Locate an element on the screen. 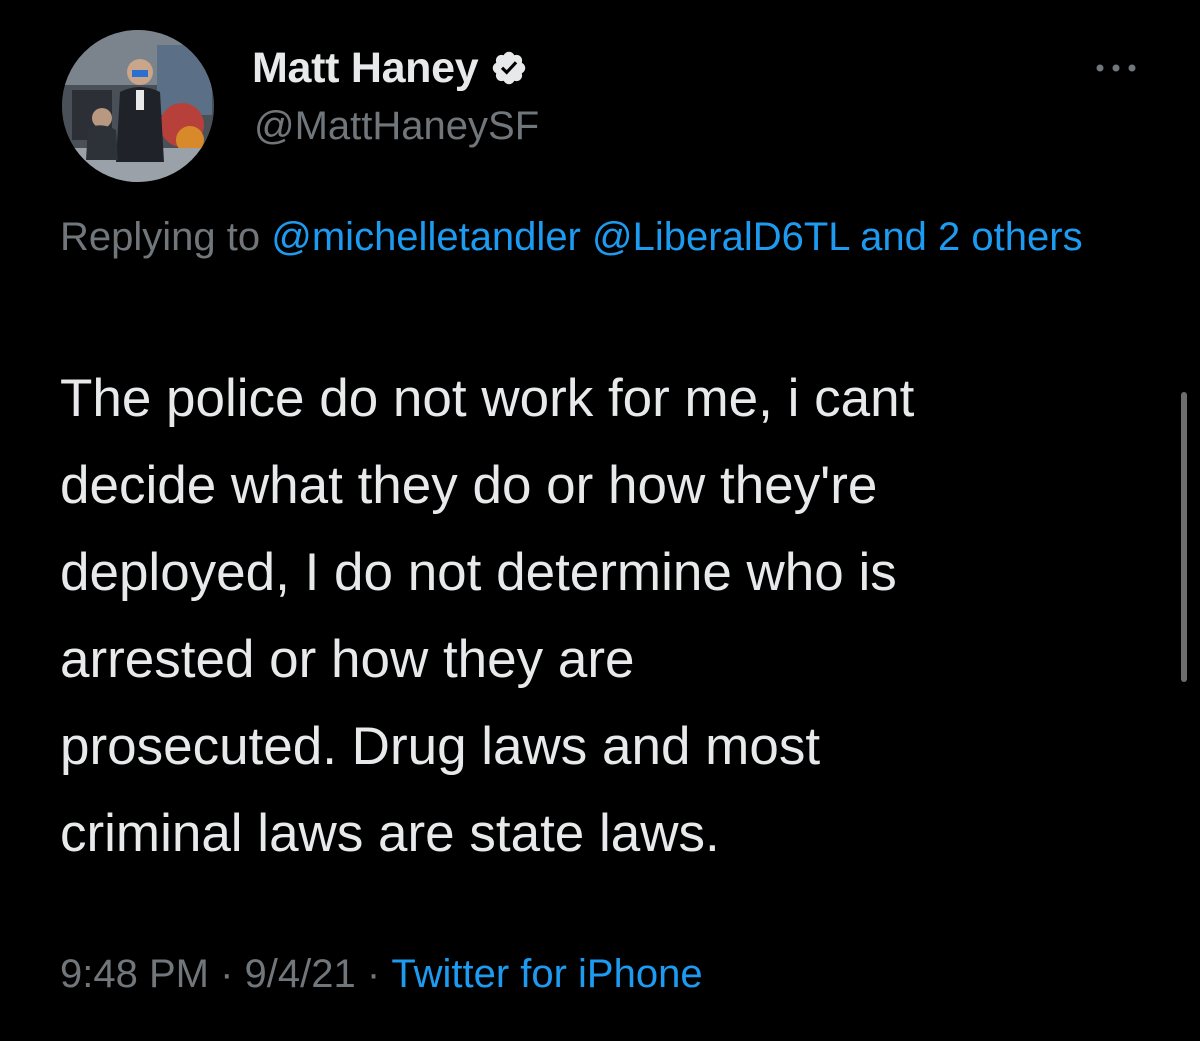 This screenshot has height=1041, width=1200. author-name-row: Matt Haney is located at coordinates (390, 68).